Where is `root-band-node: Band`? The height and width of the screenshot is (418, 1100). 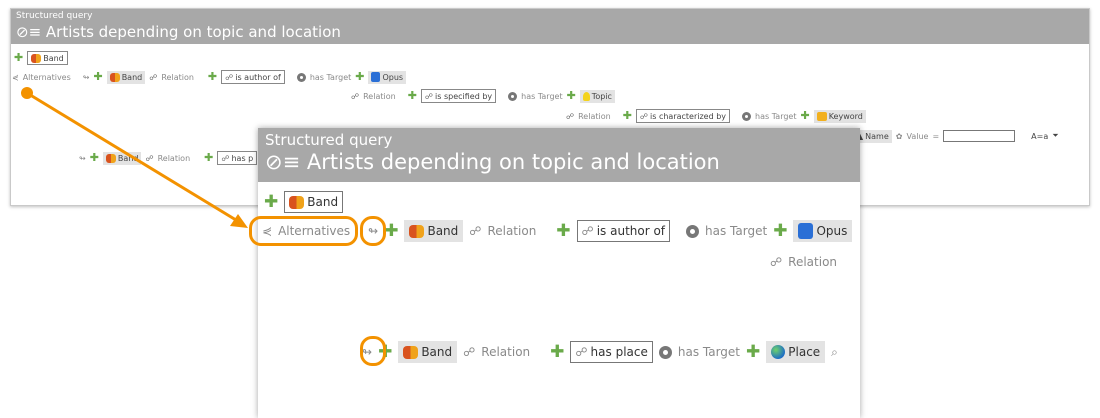
root-band-node: Band is located at coordinates (314, 202).